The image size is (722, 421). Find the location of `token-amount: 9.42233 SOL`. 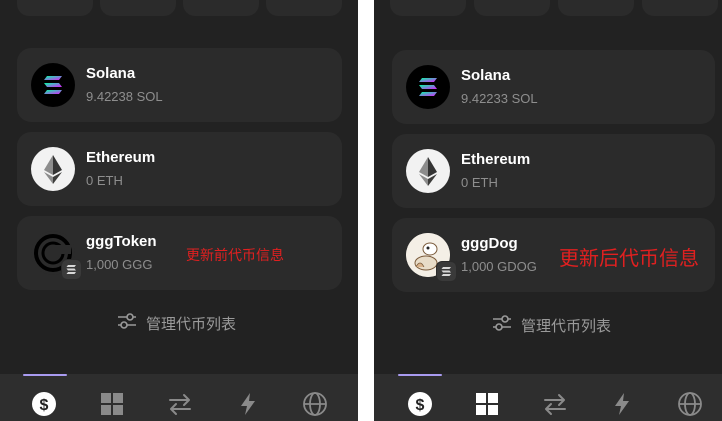

token-amount: 9.42233 SOL is located at coordinates (499, 98).